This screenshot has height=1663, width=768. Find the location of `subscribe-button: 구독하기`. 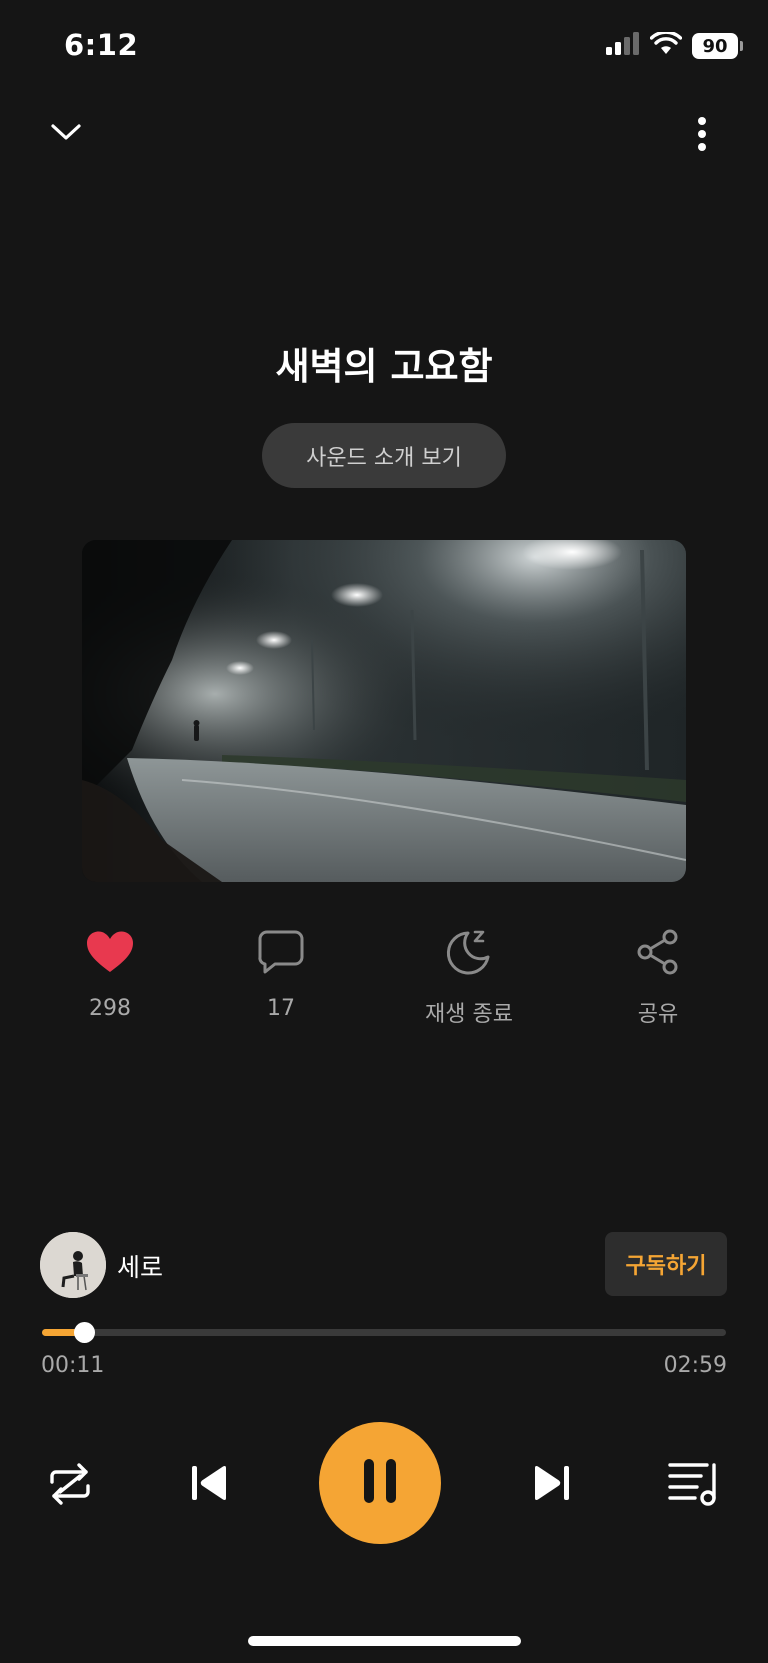

subscribe-button: 구독하기 is located at coordinates (666, 1264).